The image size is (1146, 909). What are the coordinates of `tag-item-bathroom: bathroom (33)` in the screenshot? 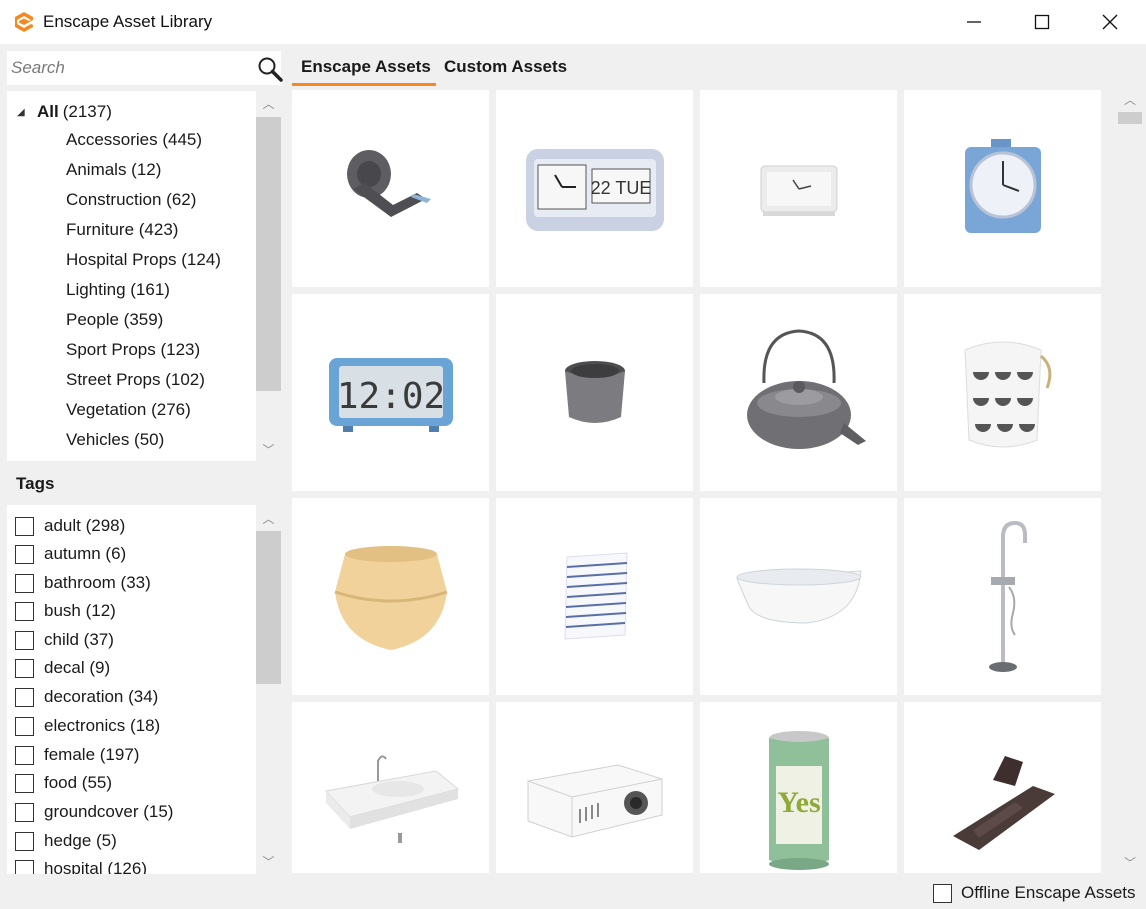 It's located at (83, 583).